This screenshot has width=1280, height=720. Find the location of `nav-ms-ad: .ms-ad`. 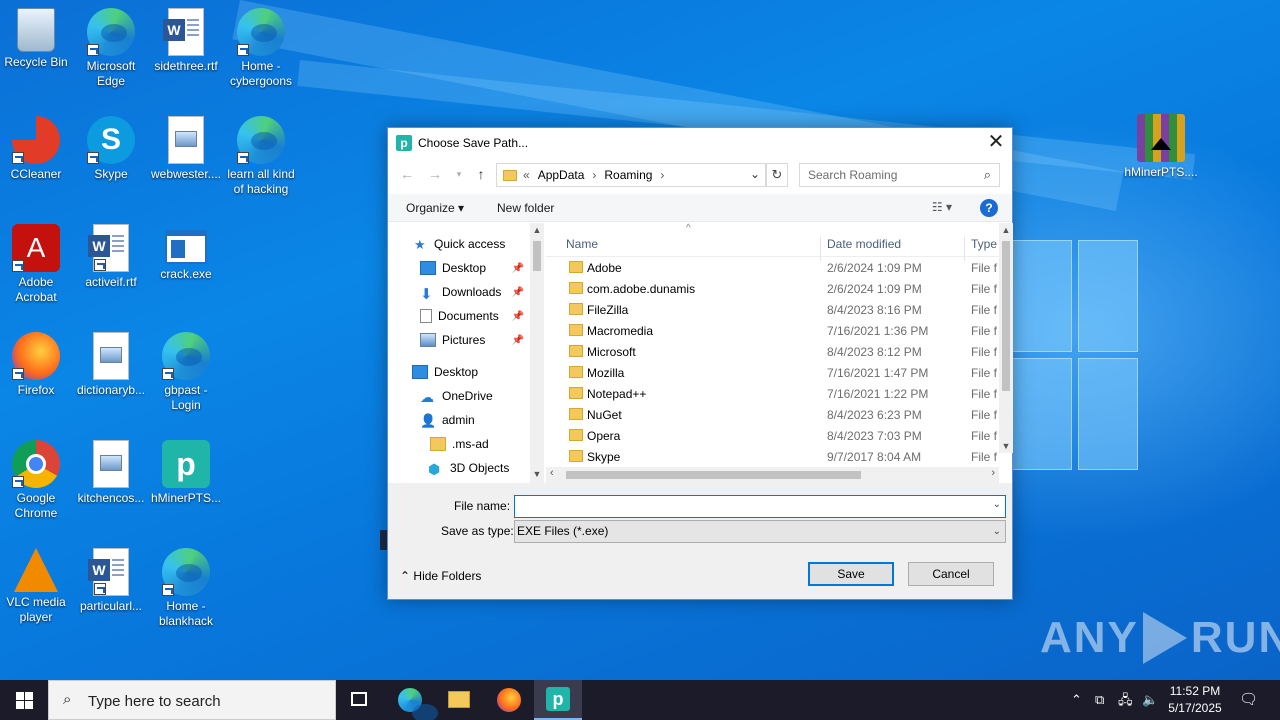

nav-ms-ad: .ms-ad is located at coordinates (459, 444).